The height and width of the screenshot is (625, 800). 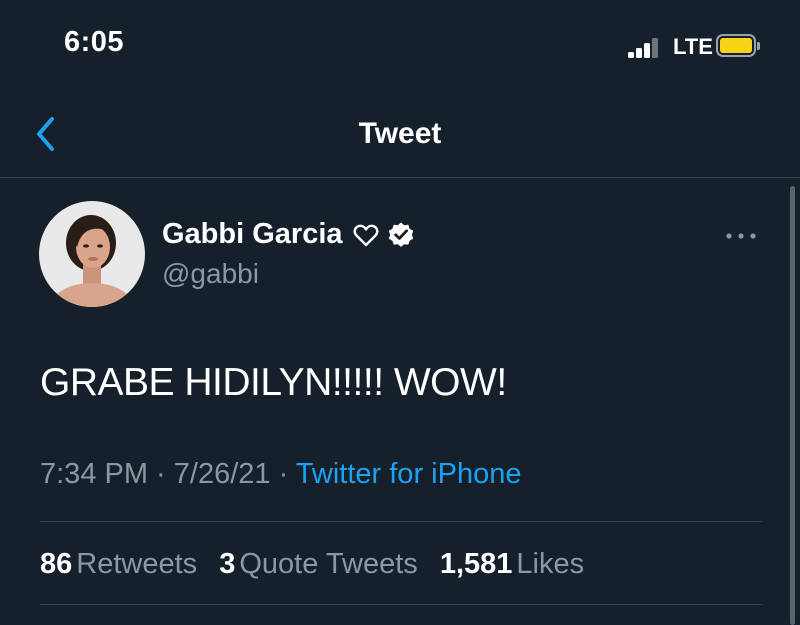 I want to click on nav-header: Tweet, so click(x=400, y=136).